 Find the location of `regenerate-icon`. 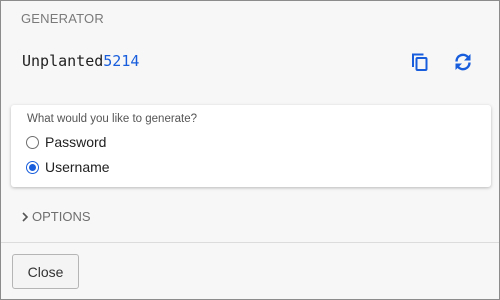

regenerate-icon is located at coordinates (463, 62).